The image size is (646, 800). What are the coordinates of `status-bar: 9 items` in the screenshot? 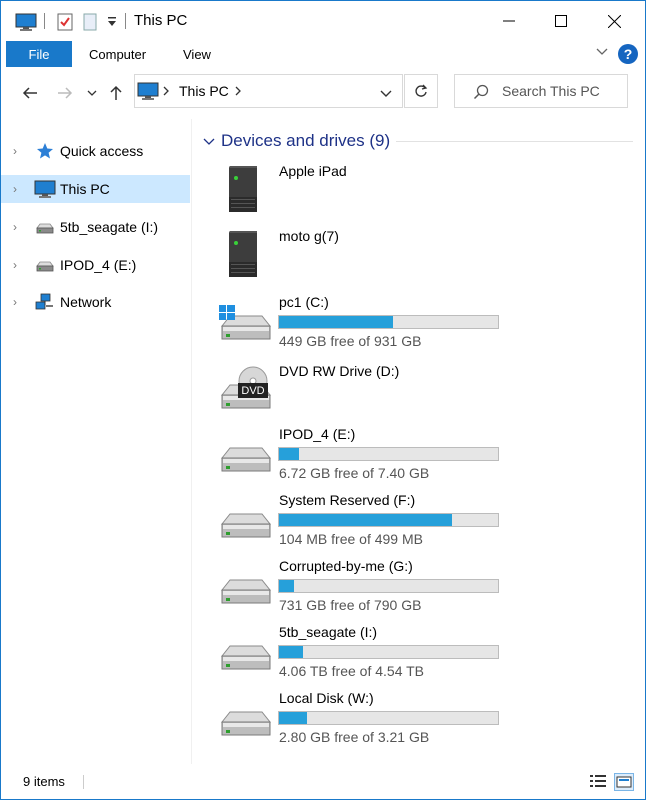 It's located at (323, 782).